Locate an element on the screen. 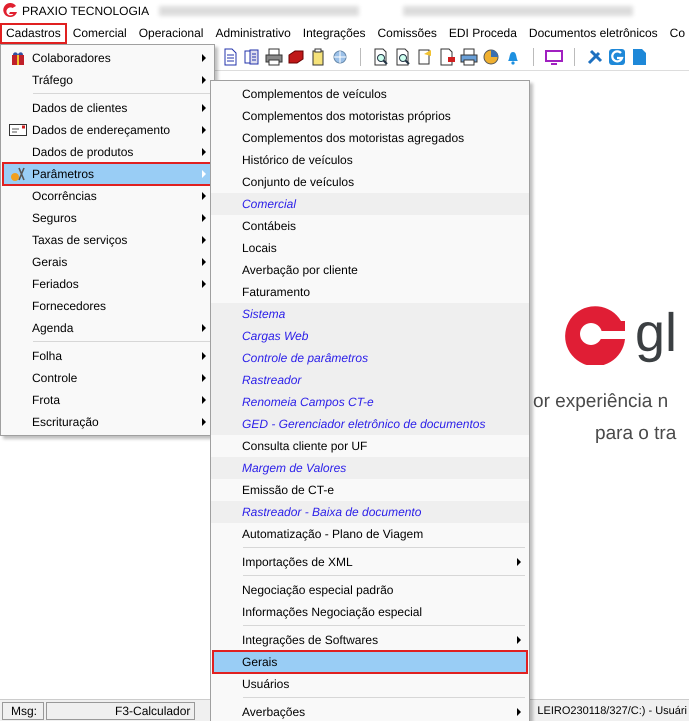 The width and height of the screenshot is (689, 721). menu-bar-item: Cadastros is located at coordinates (33, 33).